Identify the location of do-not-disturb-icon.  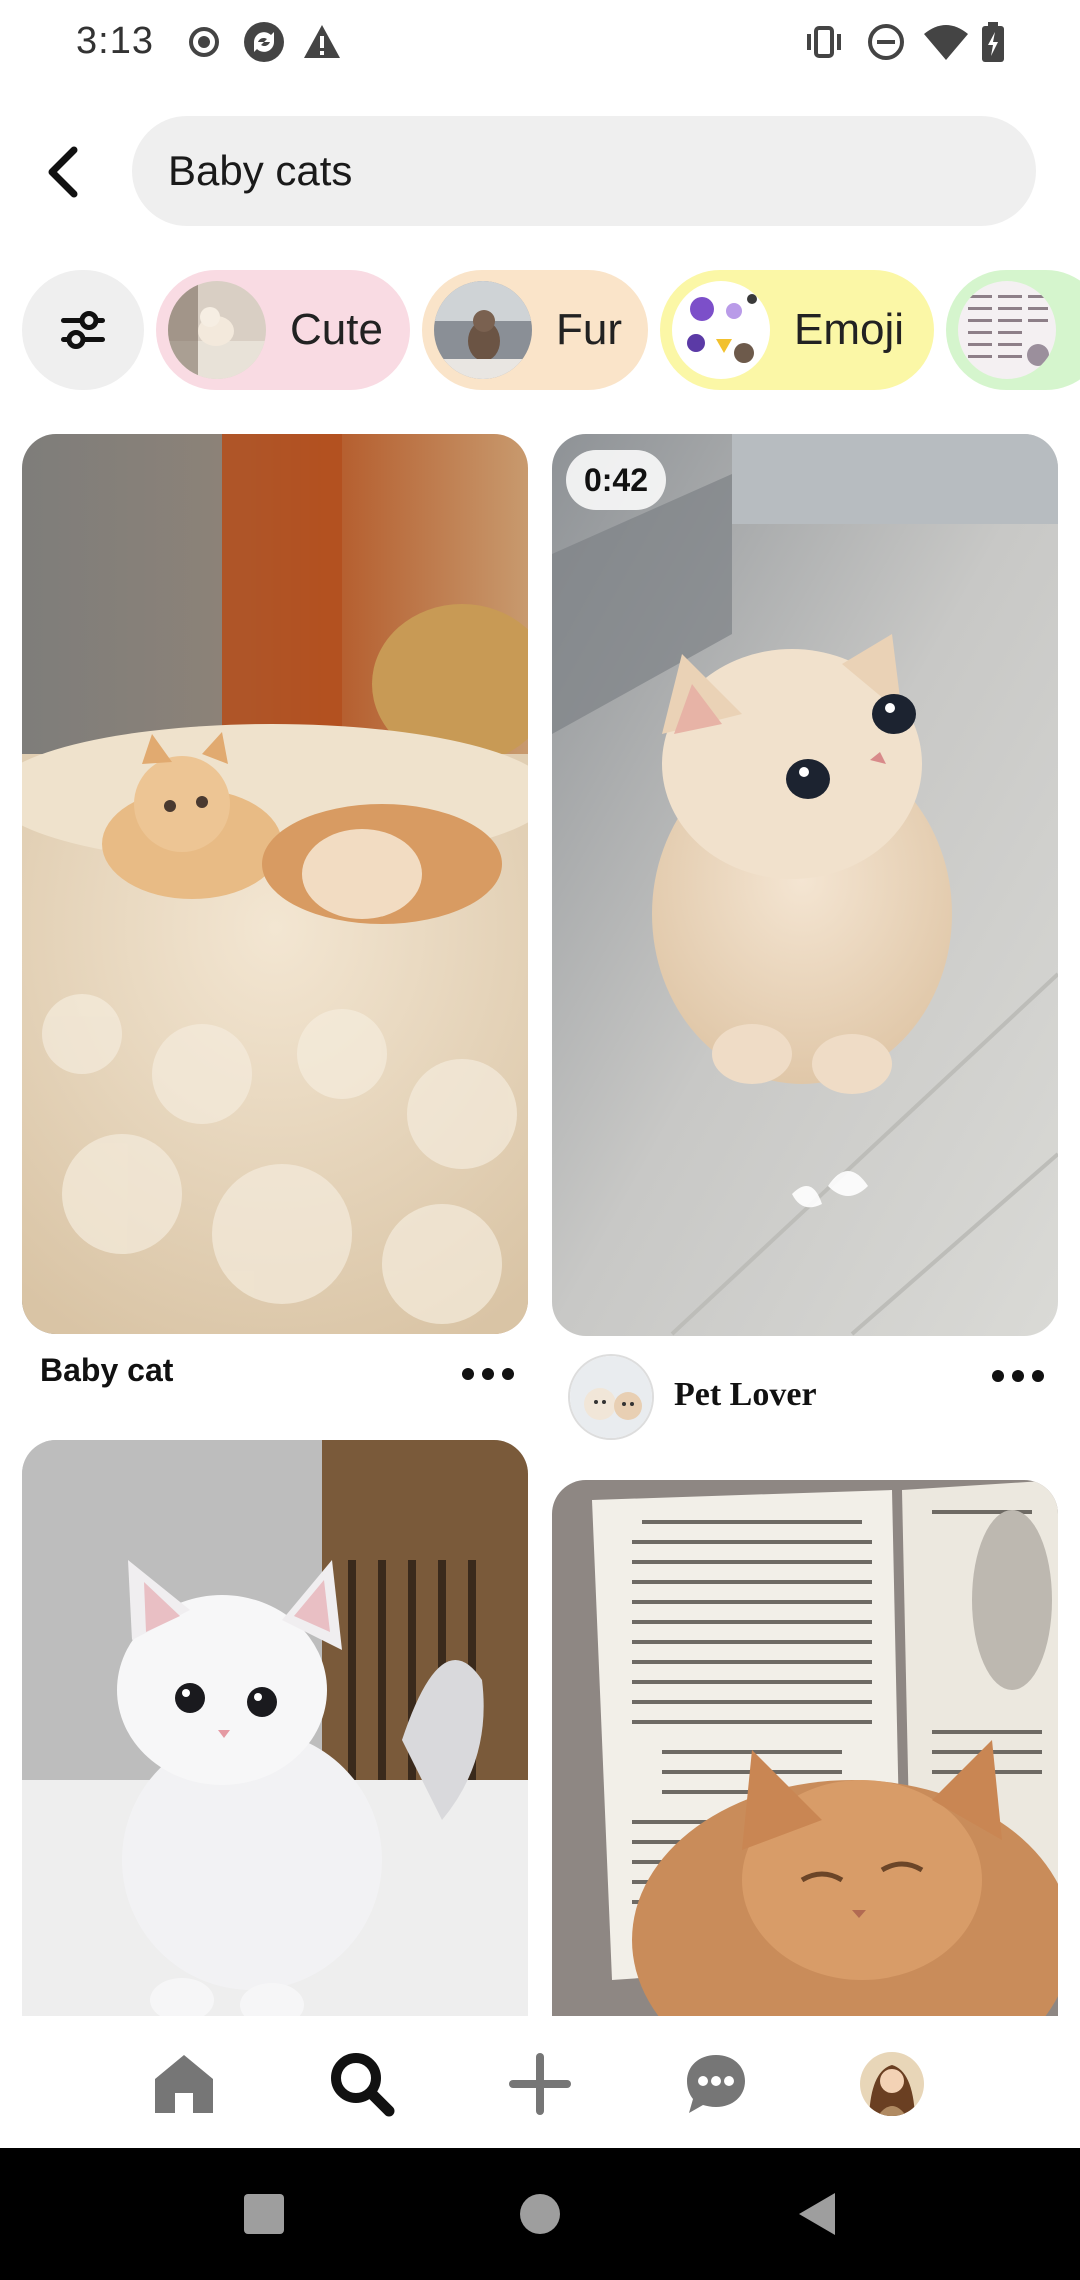
(886, 42).